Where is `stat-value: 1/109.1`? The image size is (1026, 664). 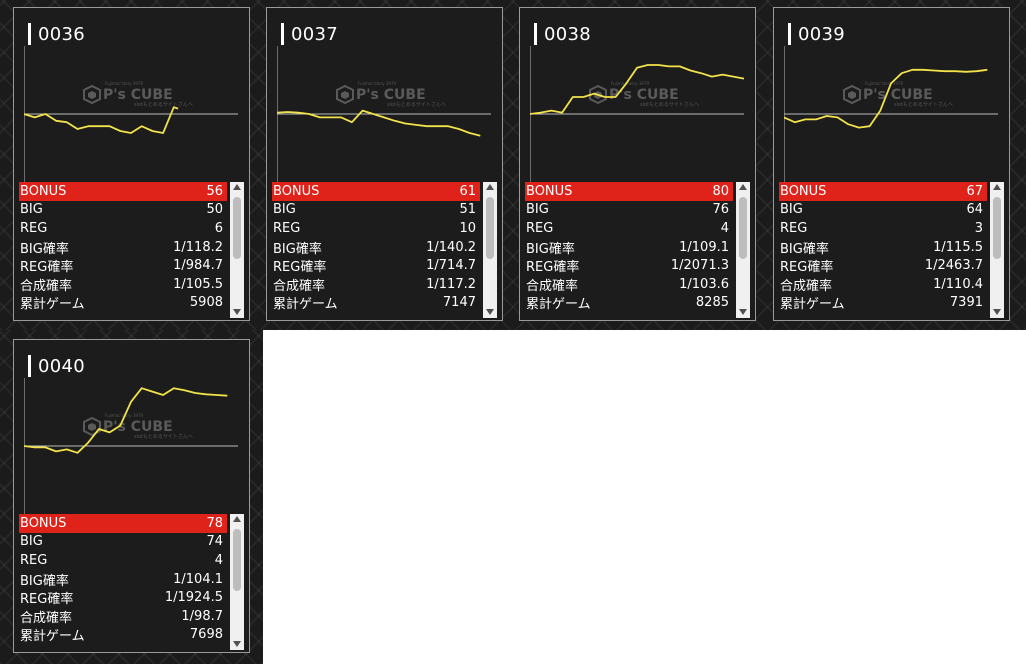 stat-value: 1/109.1 is located at coordinates (704, 247).